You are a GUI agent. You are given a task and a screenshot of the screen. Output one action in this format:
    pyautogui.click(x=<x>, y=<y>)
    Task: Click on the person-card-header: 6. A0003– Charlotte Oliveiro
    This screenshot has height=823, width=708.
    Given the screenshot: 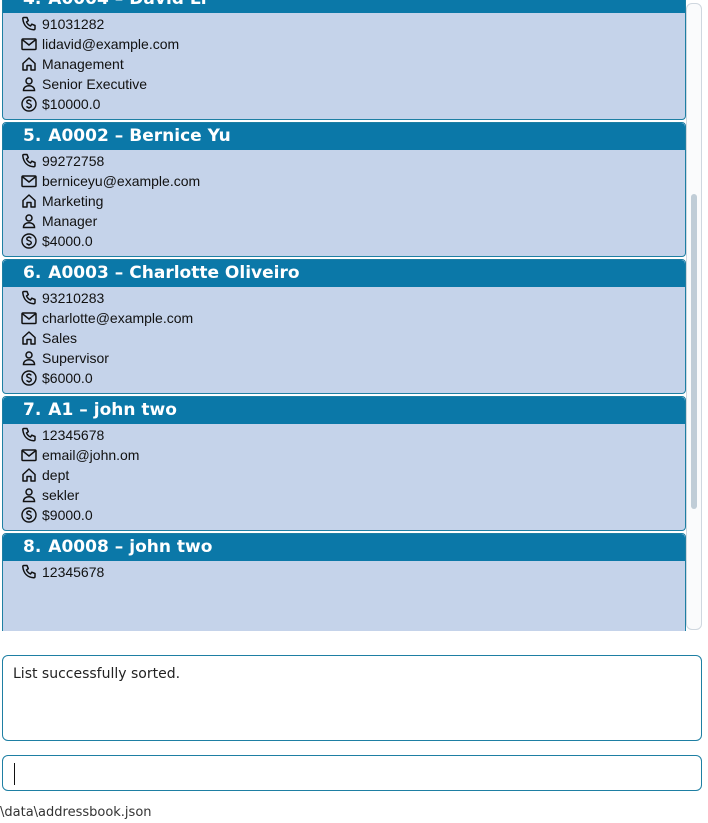 What is the action you would take?
    pyautogui.click(x=344, y=273)
    